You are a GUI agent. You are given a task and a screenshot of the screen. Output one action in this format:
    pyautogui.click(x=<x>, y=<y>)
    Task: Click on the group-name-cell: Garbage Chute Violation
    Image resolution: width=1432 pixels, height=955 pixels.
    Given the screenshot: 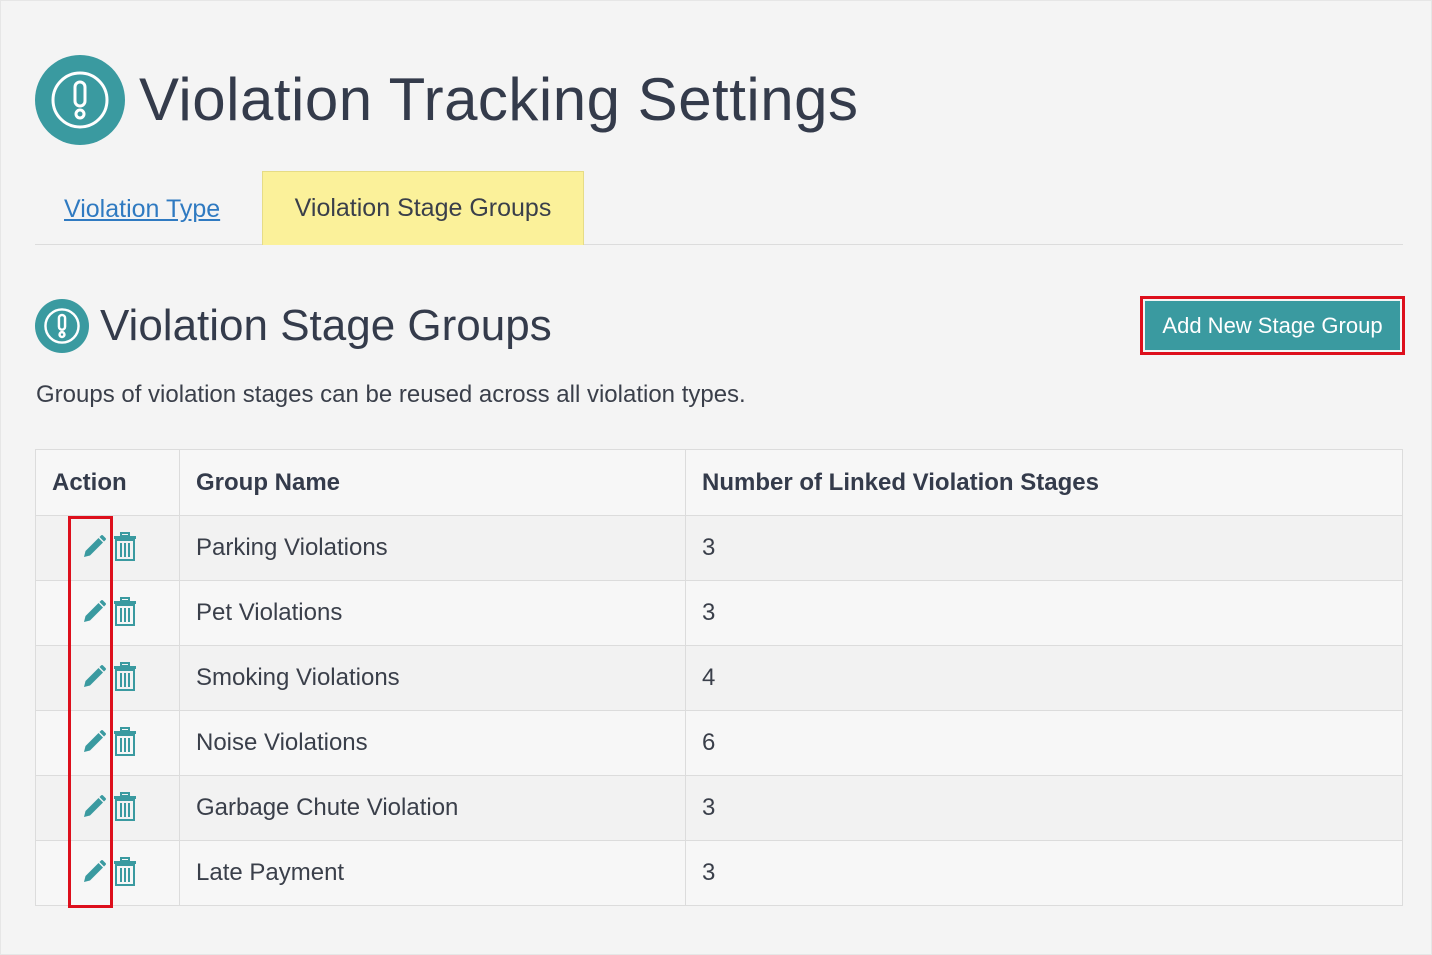 What is the action you would take?
    pyautogui.click(x=432, y=808)
    